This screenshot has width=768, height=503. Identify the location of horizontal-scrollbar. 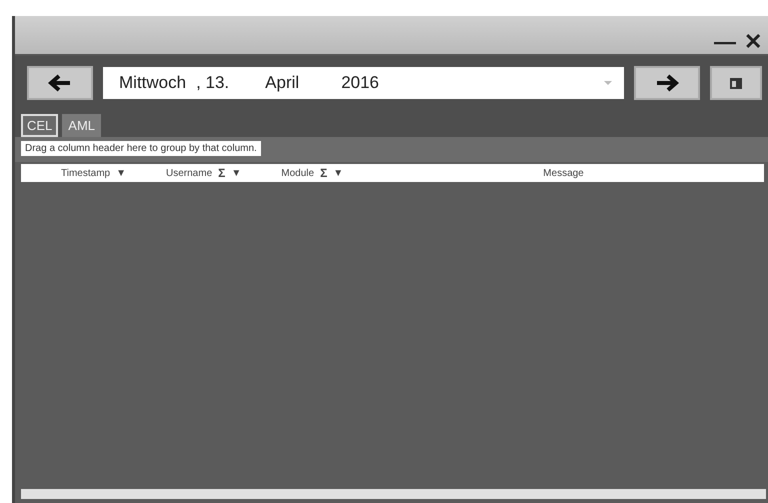
(393, 494).